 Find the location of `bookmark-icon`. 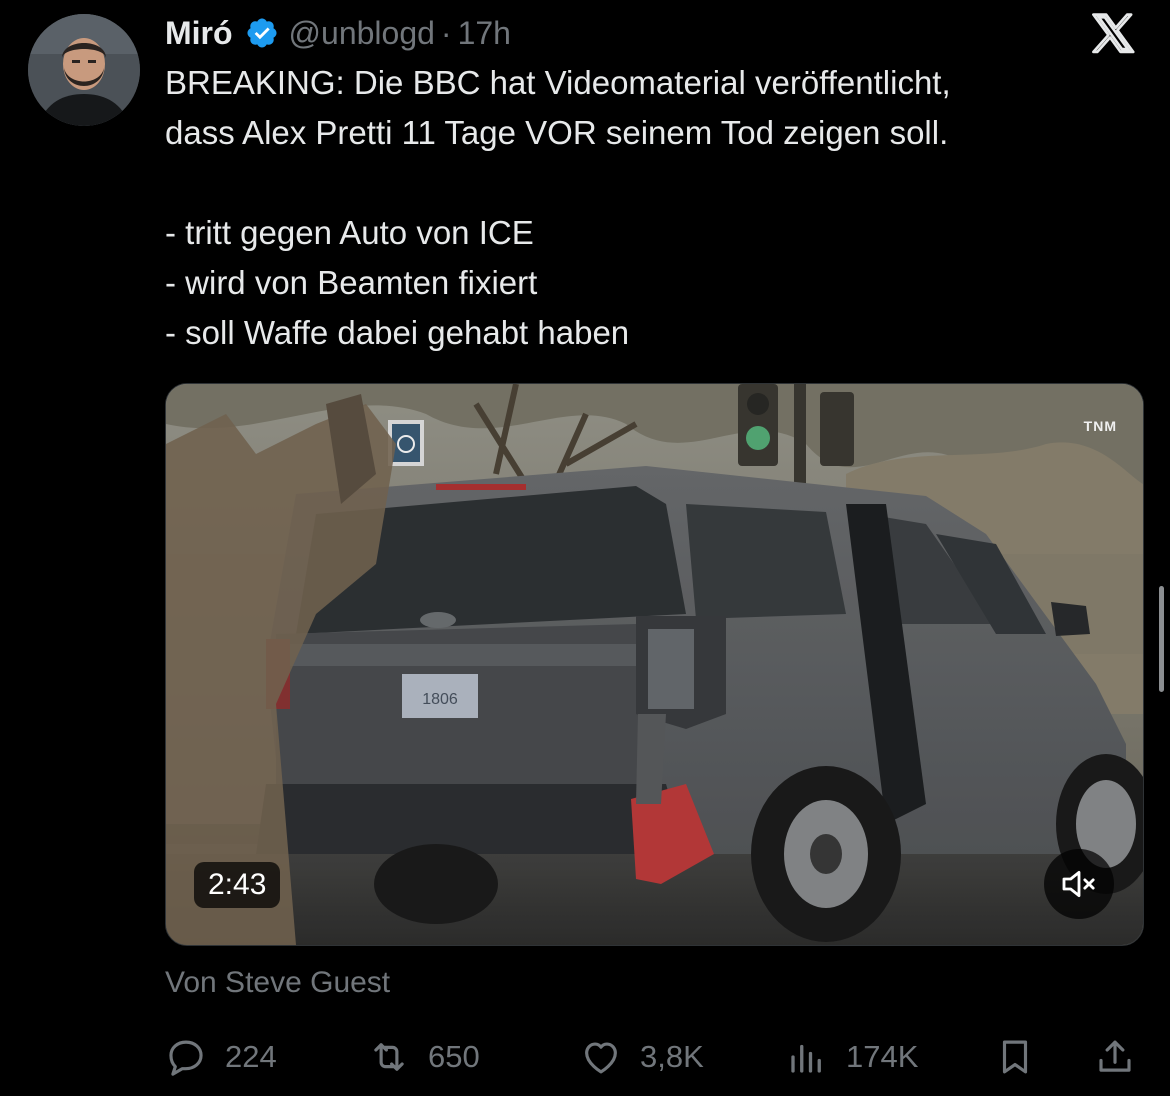

bookmark-icon is located at coordinates (1015, 1057).